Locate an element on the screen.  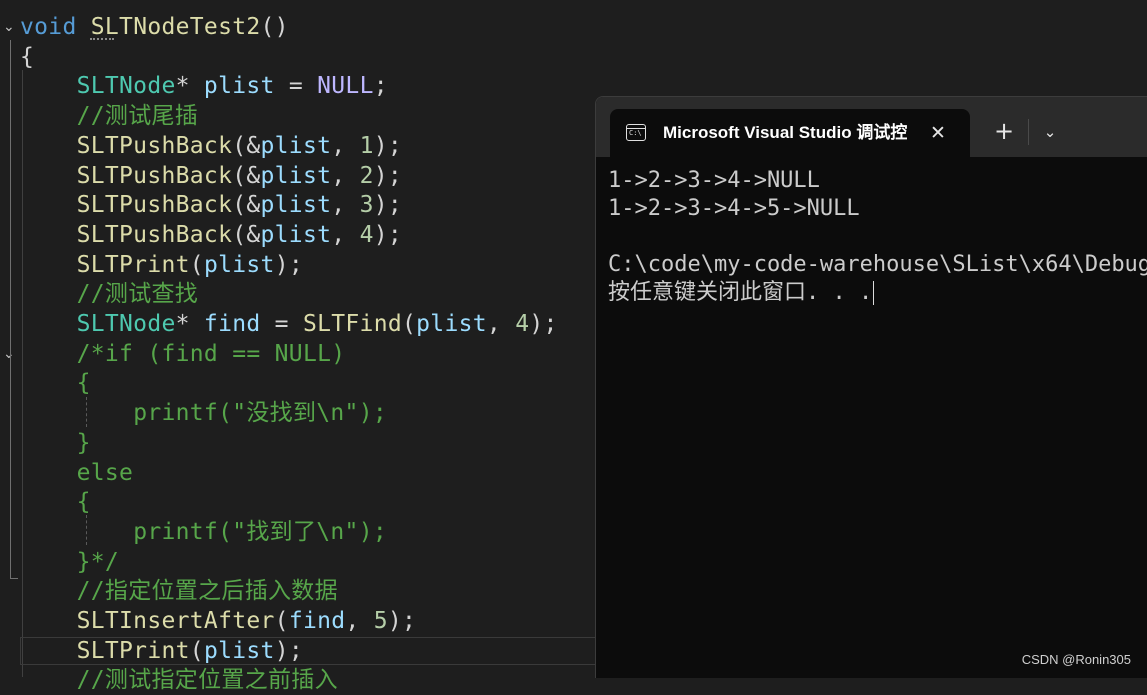
code-token: 4 is located at coordinates (522, 324).